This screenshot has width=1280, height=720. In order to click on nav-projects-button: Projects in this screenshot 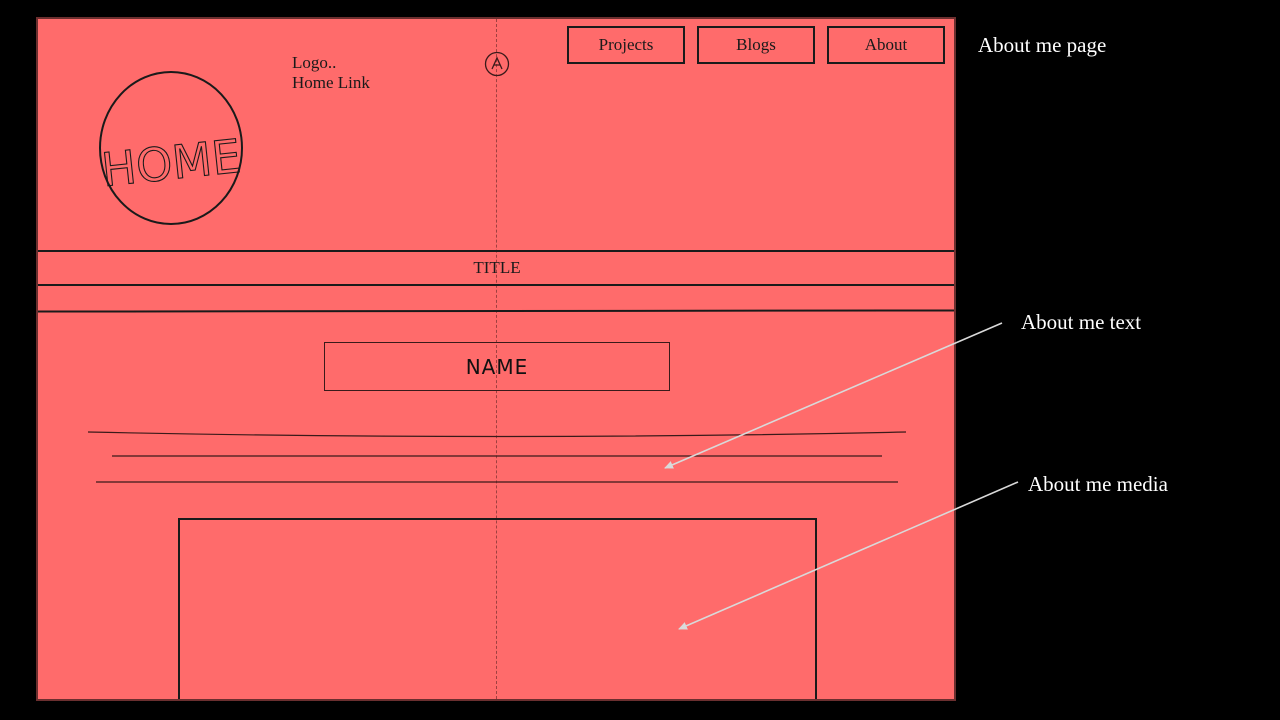, I will do `click(626, 45)`.